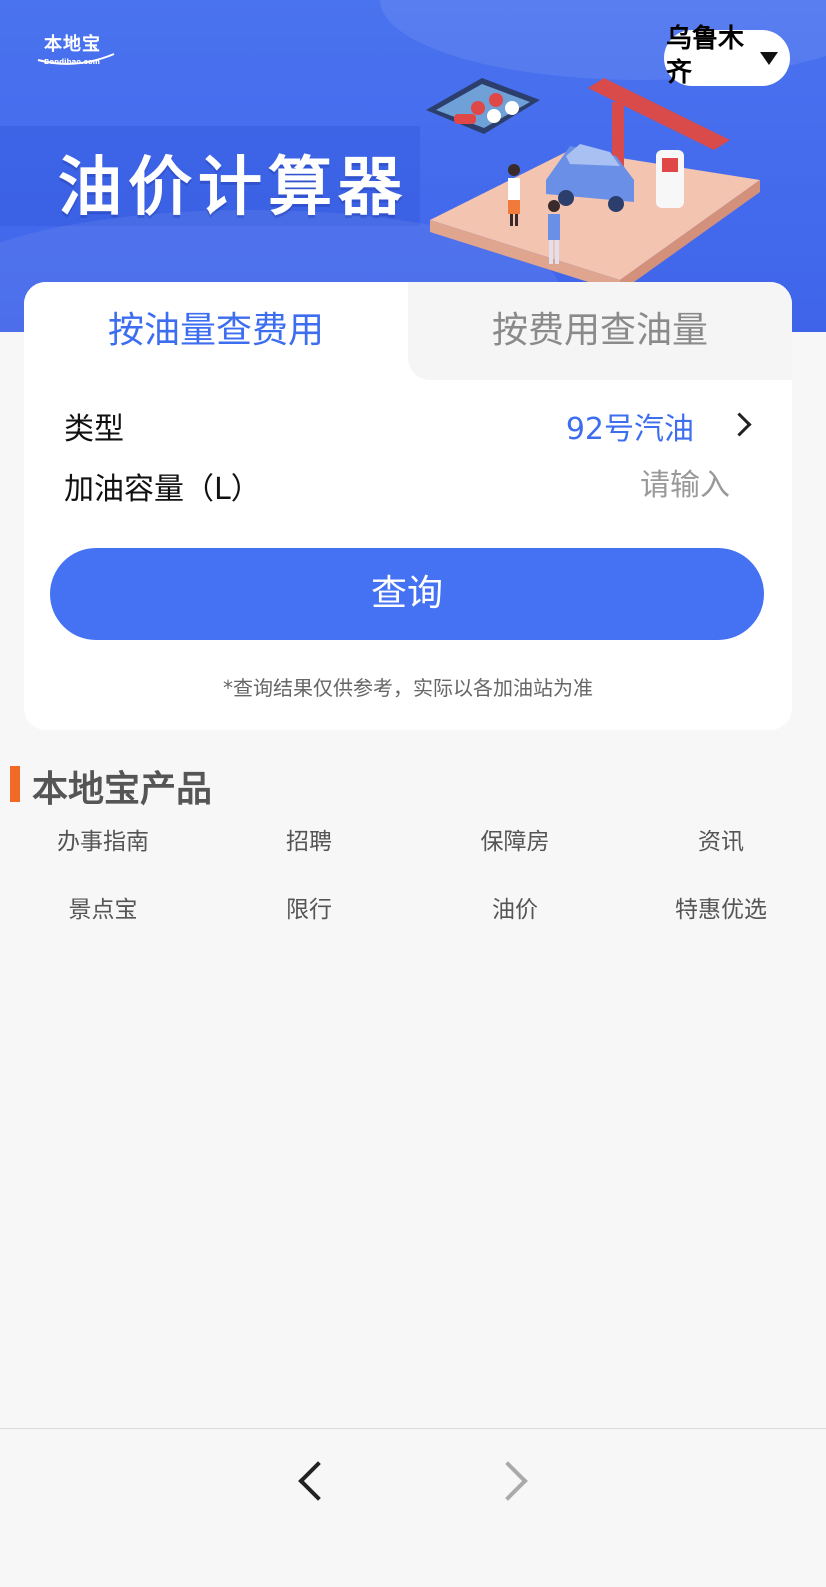 This screenshot has width=826, height=1587. I want to click on product-link-jobs: 招聘, so click(309, 839).